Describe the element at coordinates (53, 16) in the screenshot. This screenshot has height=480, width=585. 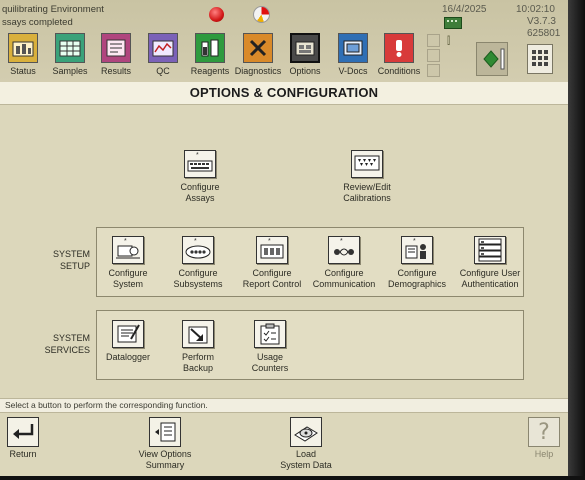
I see `status-messages: quilibrating Environment ssays completed` at that location.